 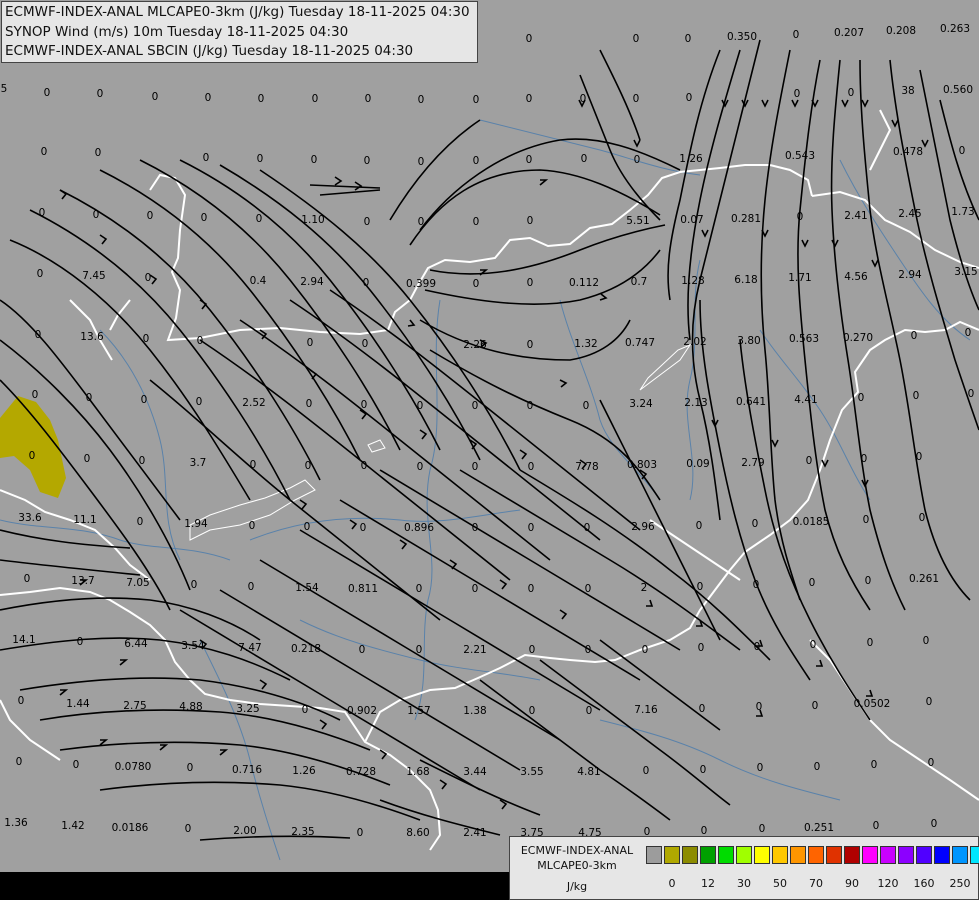 I want to click on sbcin-label: 3.80, so click(x=748, y=341).